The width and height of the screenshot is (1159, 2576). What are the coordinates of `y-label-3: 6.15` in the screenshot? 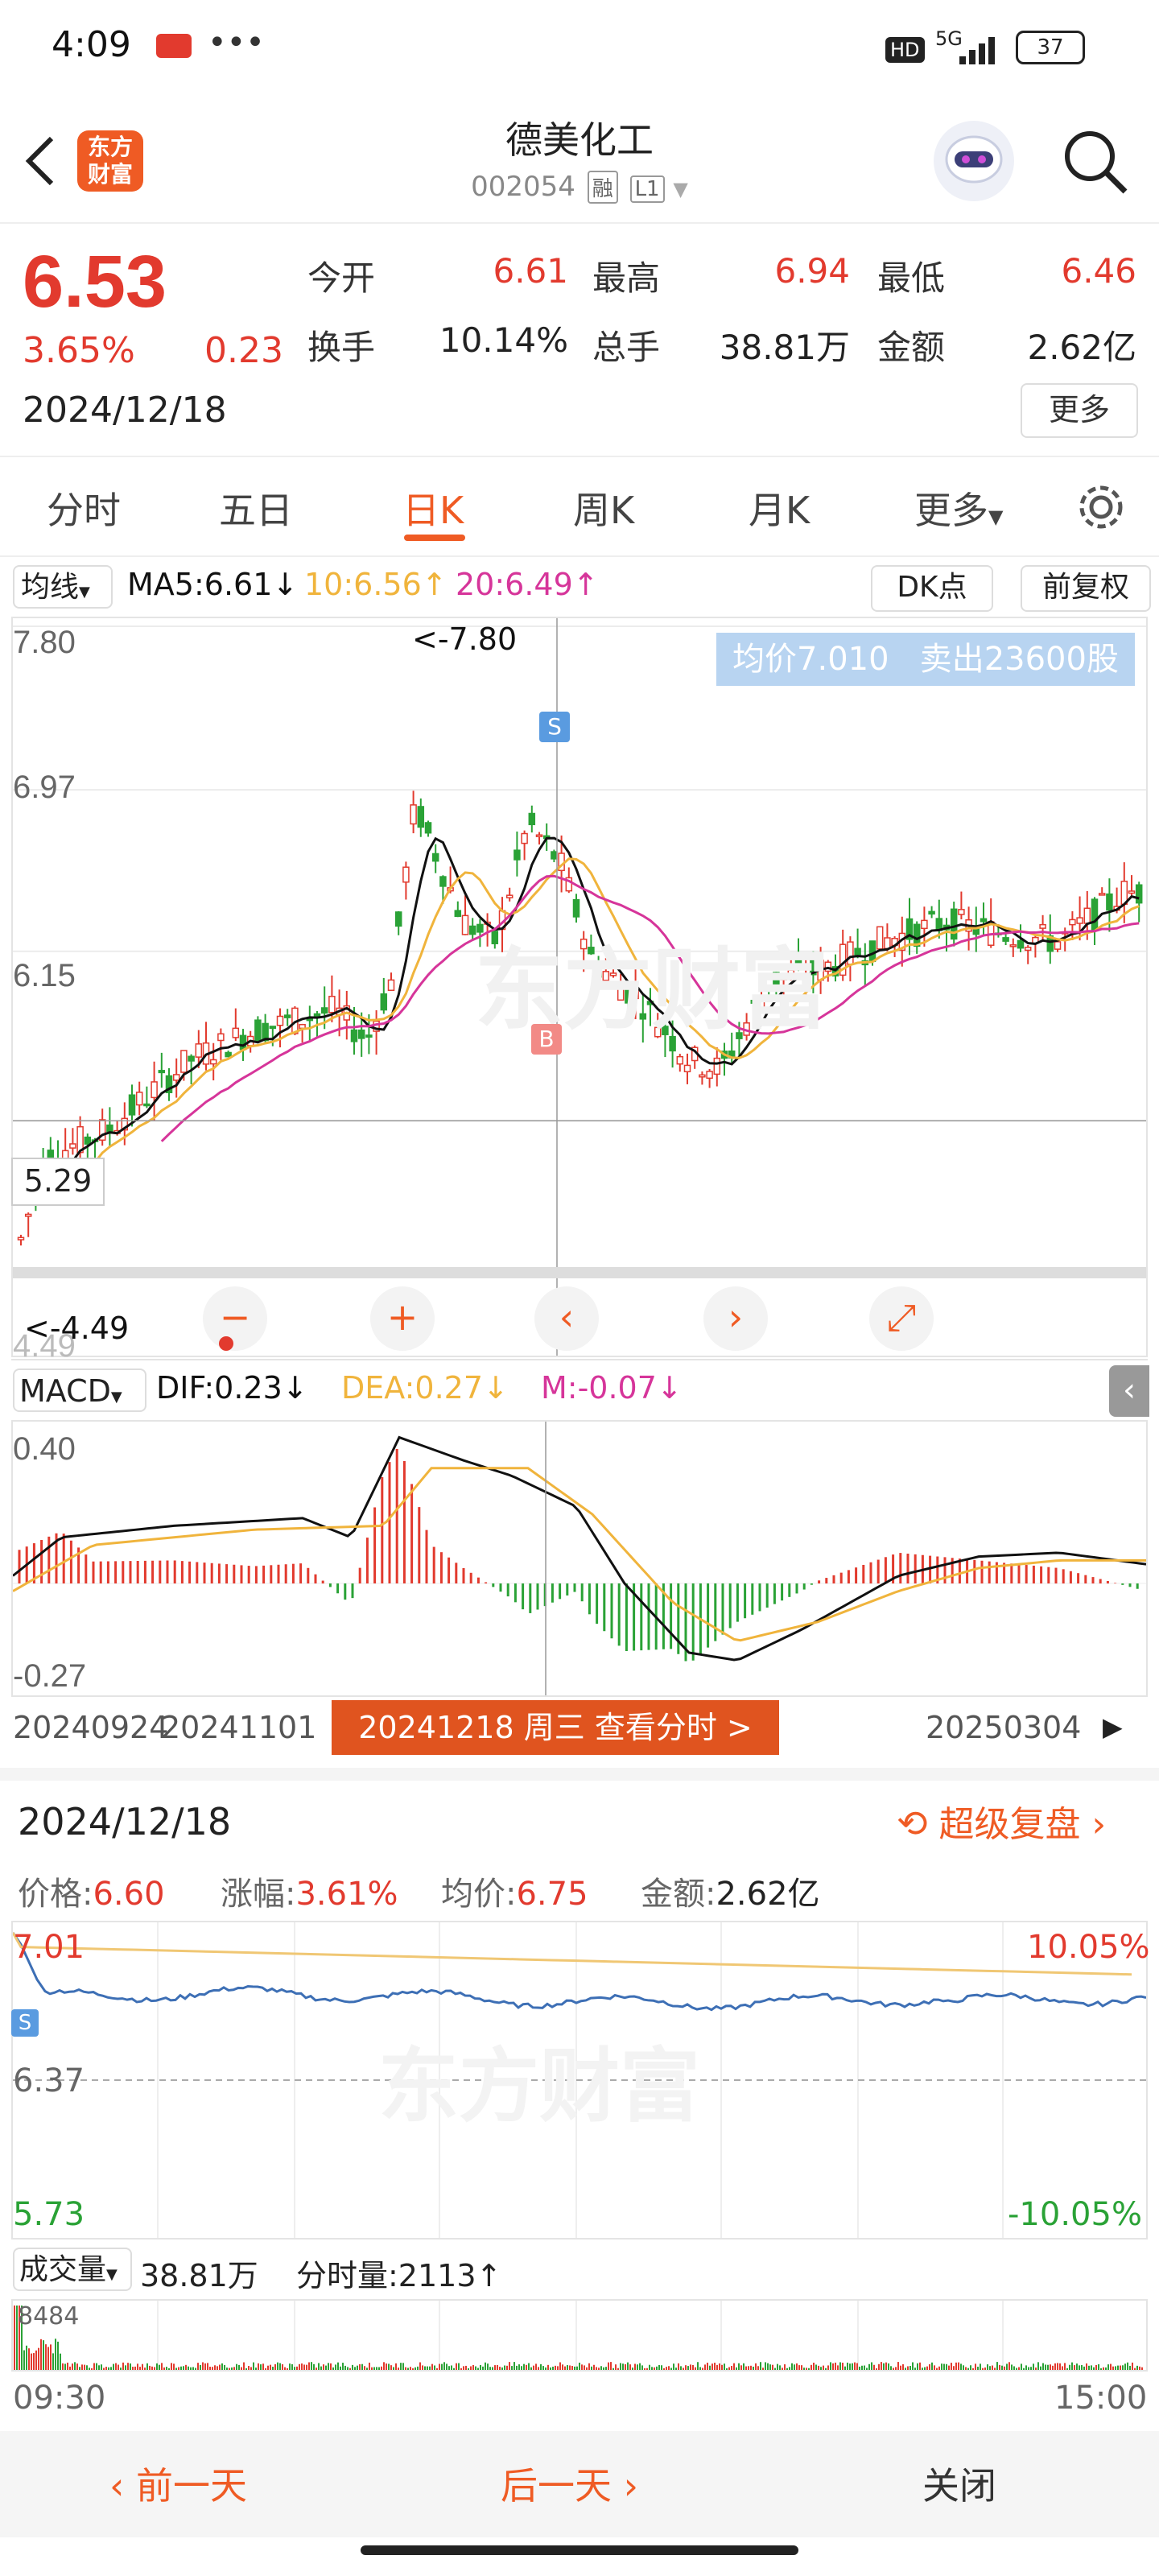 It's located at (44, 975).